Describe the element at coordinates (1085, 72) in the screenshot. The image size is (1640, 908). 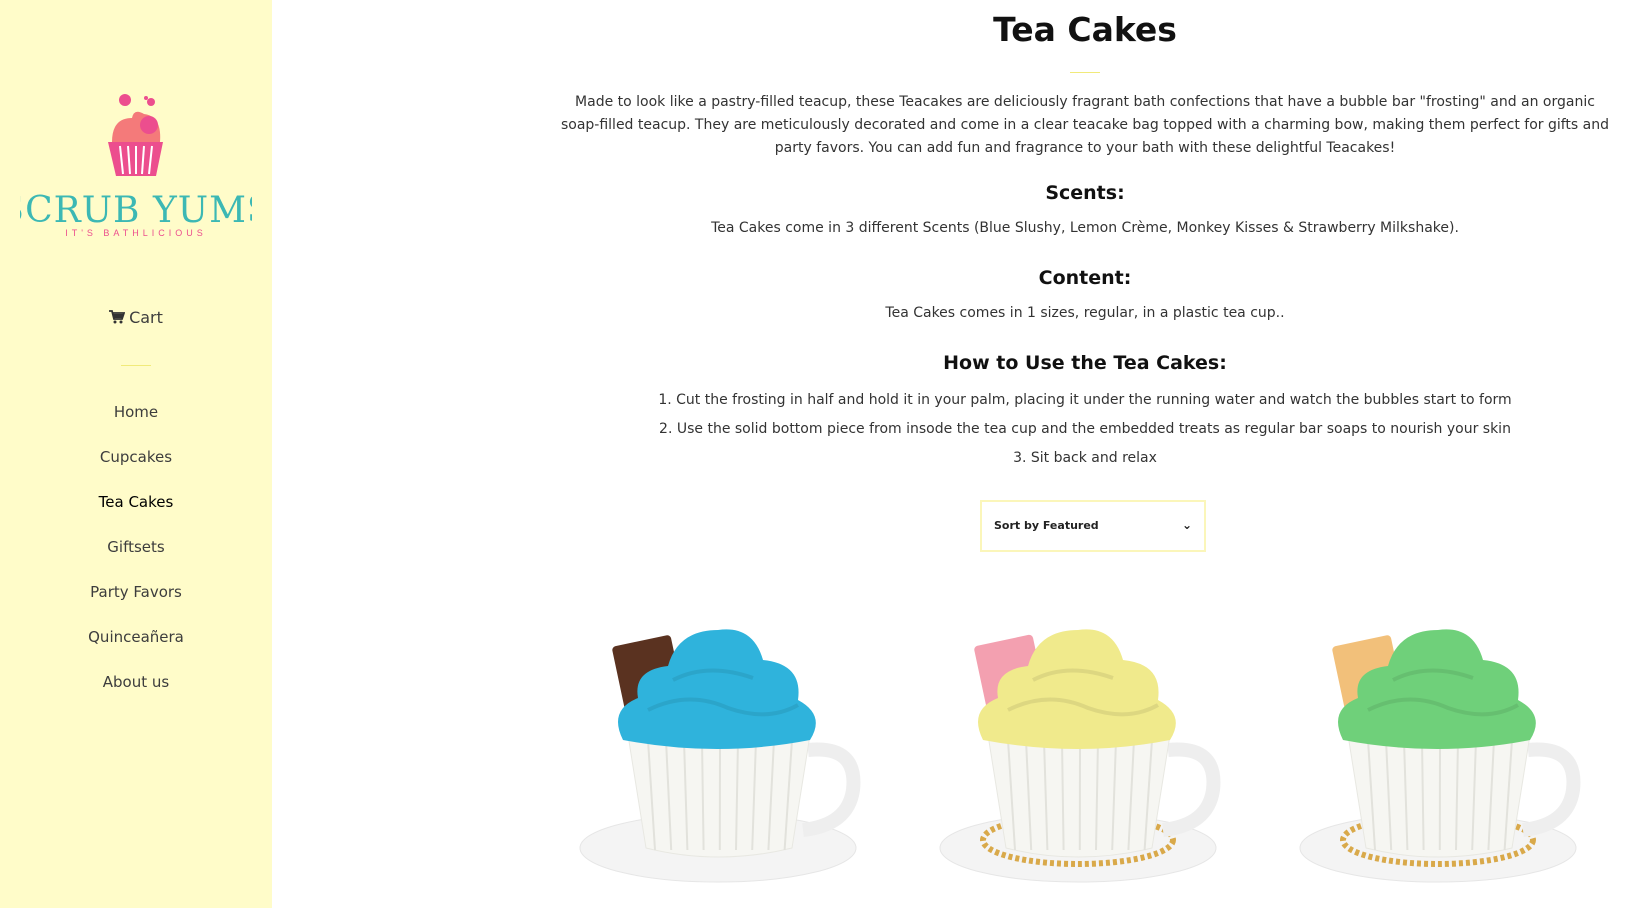
I see `title-divider` at that location.